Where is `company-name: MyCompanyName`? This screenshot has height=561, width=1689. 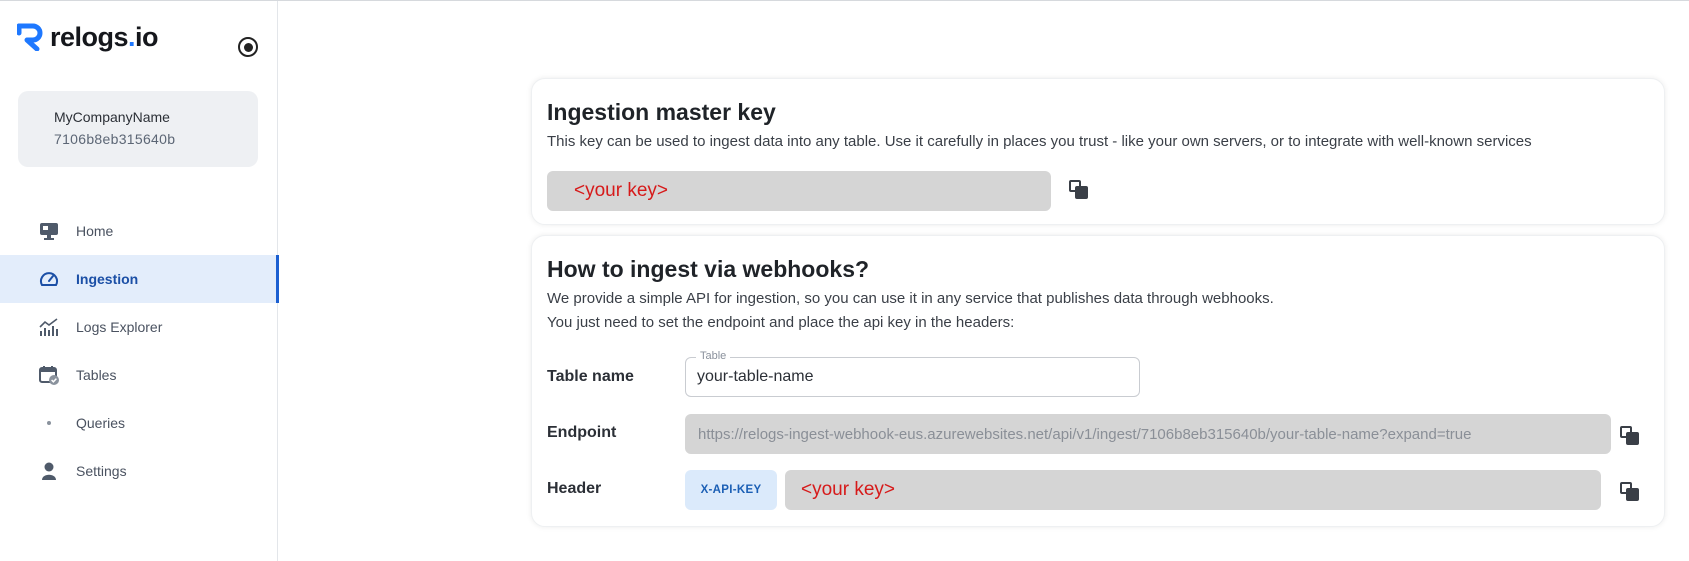 company-name: MyCompanyName is located at coordinates (112, 117).